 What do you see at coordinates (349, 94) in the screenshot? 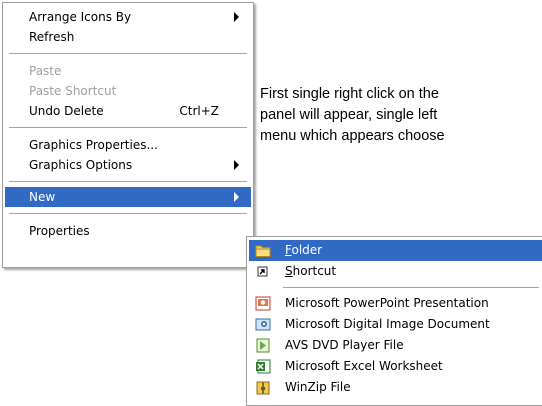
I see `instruction-line: First single right click on the` at bounding box center [349, 94].